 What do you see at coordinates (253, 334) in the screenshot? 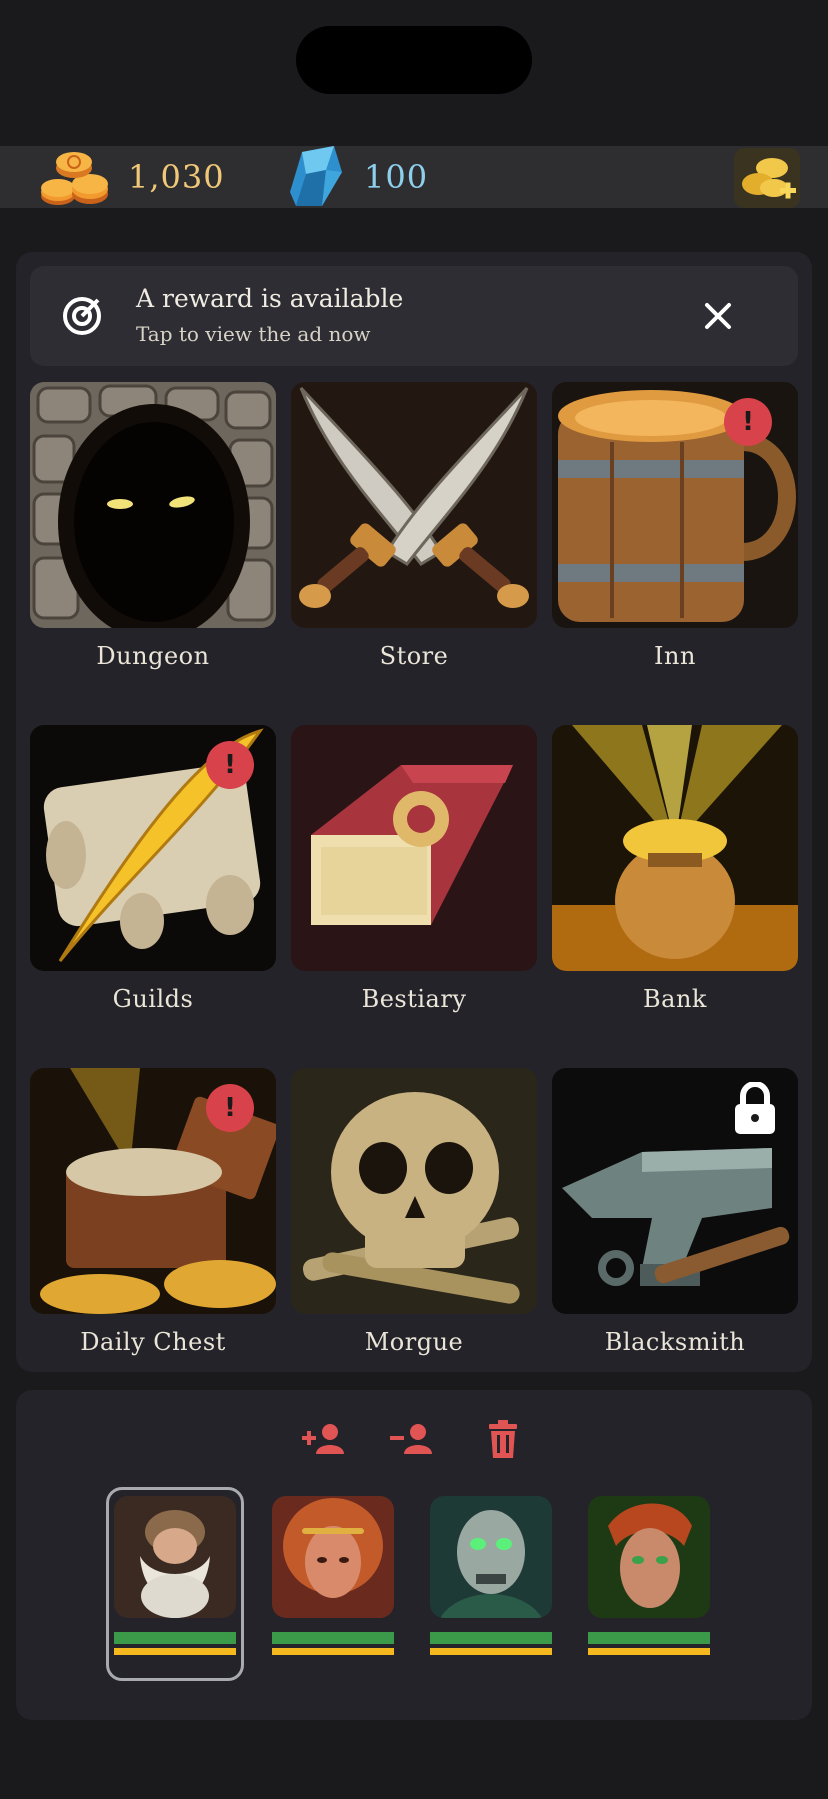
I see `reward-subtitle: Tap to view the ad now` at bounding box center [253, 334].